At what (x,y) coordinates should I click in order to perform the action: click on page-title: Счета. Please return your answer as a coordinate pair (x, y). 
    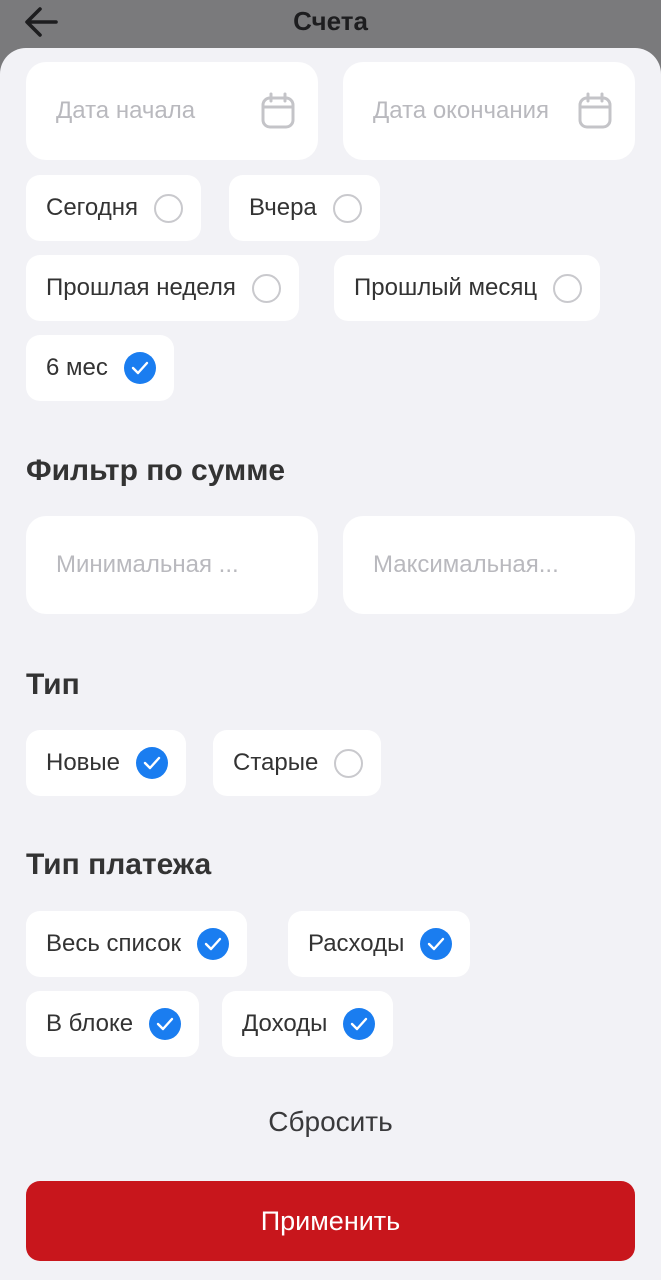
    Looking at the image, I should click on (330, 21).